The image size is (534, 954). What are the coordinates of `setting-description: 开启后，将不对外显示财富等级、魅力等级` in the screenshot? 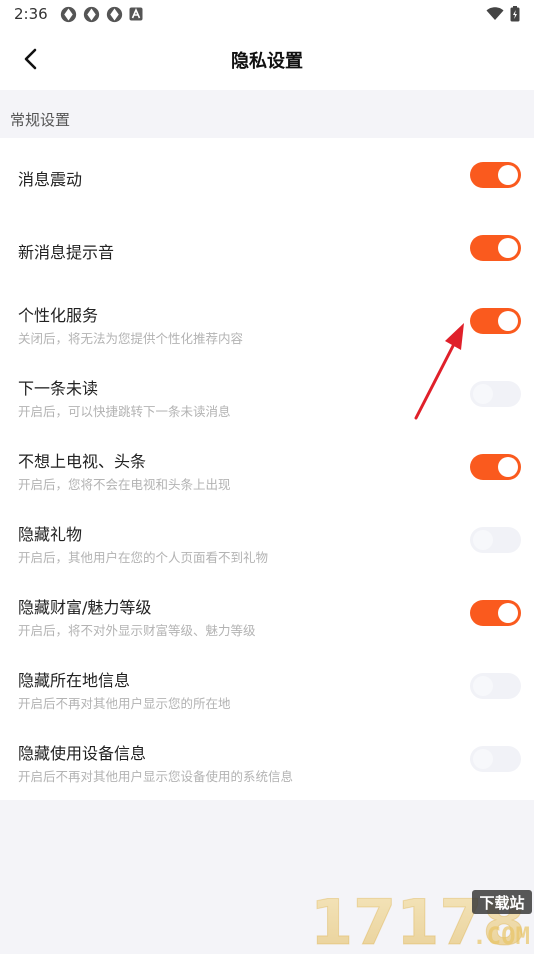 It's located at (137, 630).